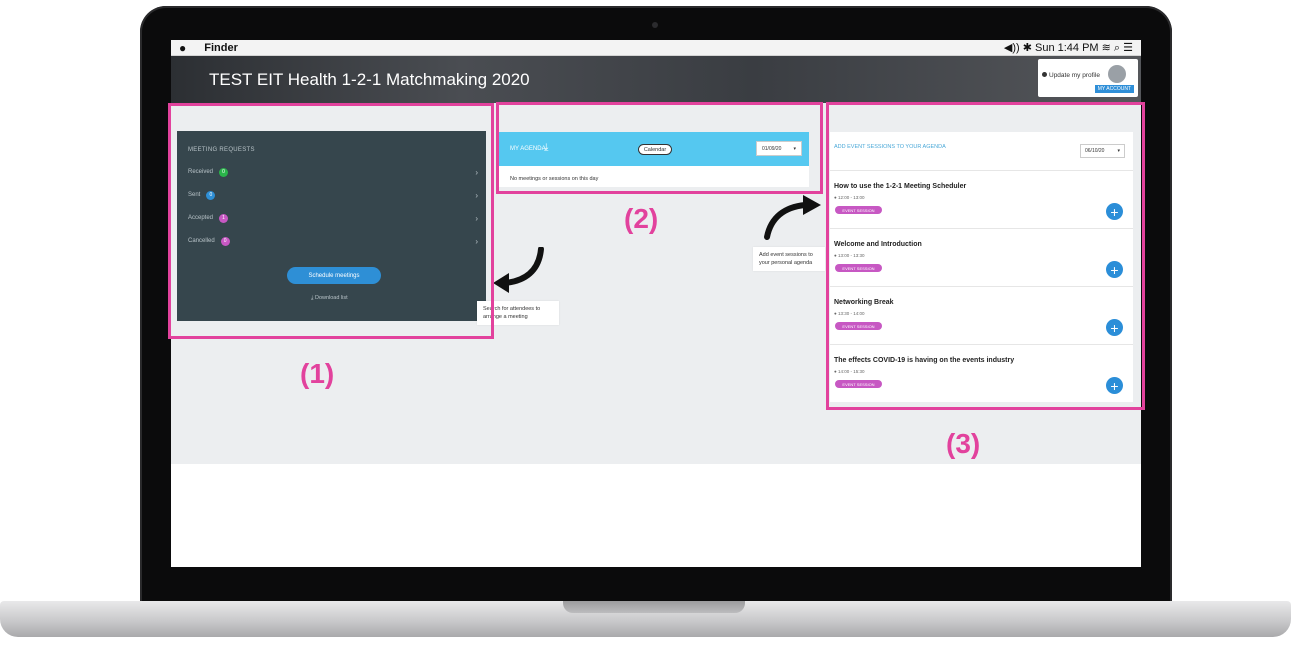 The image size is (1291, 649). I want to click on app-name: Finder, so click(221, 48).